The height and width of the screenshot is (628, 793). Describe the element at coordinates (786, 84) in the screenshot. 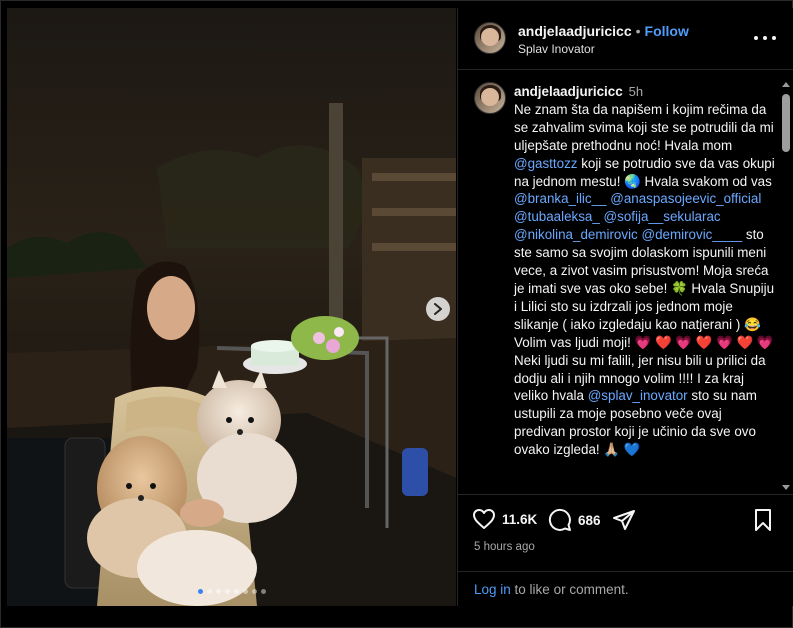

I see `scroll-up-arrow-icon` at that location.